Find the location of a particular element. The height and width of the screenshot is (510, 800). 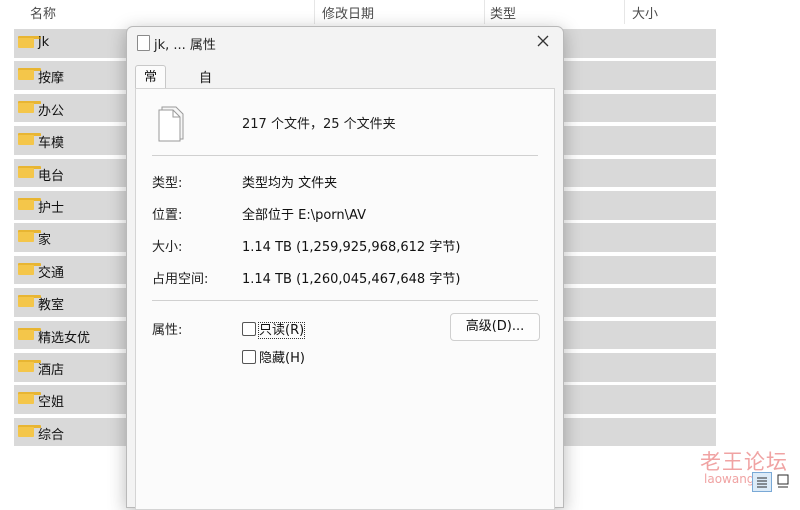

close-button is located at coordinates (543, 42).